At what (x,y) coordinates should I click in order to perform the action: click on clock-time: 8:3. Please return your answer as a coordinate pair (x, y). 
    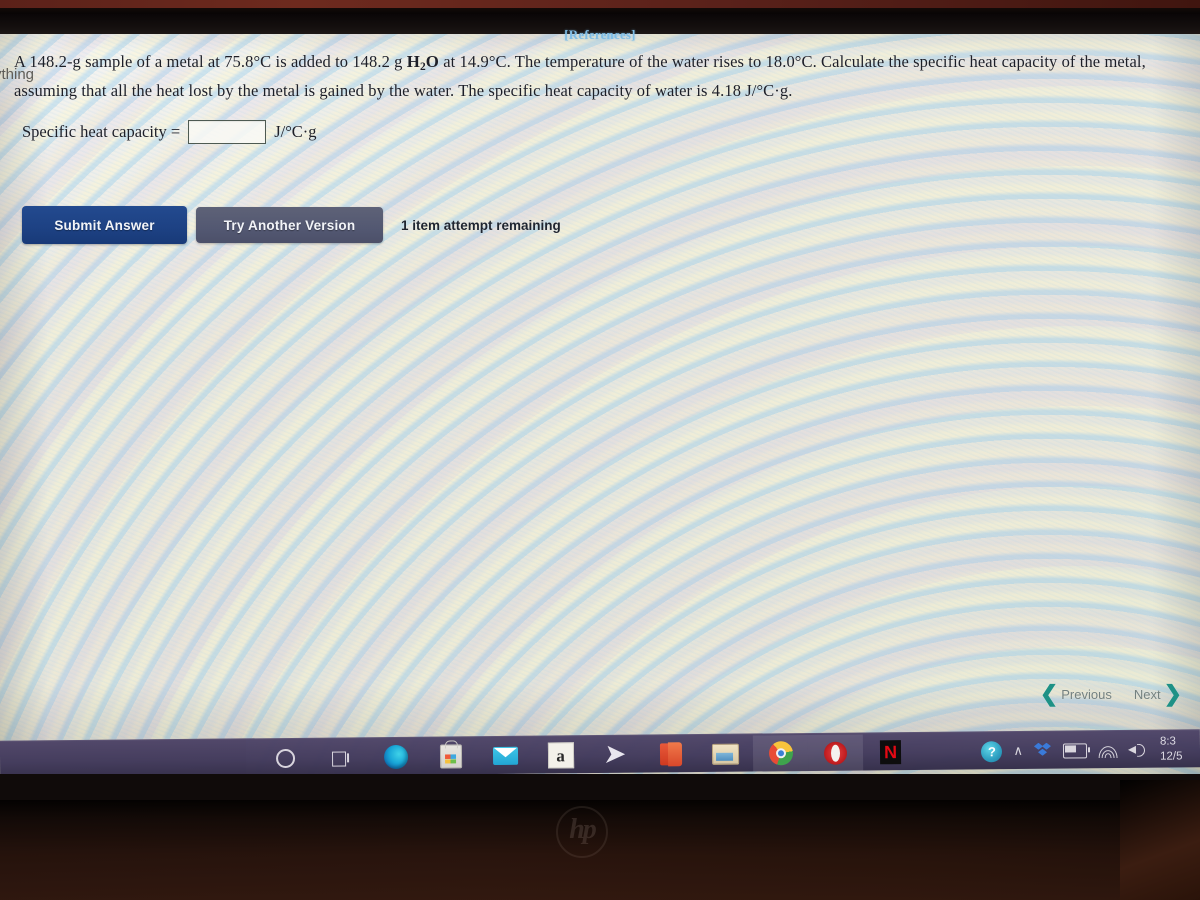
    Looking at the image, I should click on (1167, 741).